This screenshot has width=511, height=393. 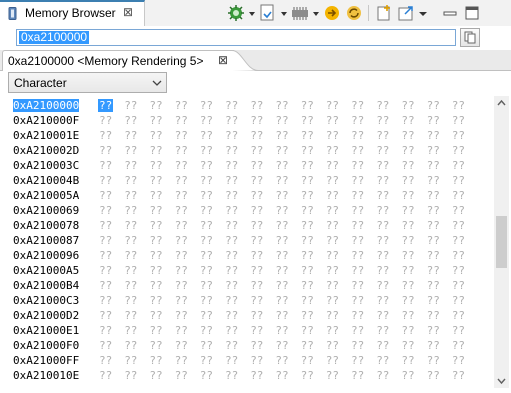 What do you see at coordinates (406, 13) in the screenshot?
I see `new-window-icon` at bounding box center [406, 13].